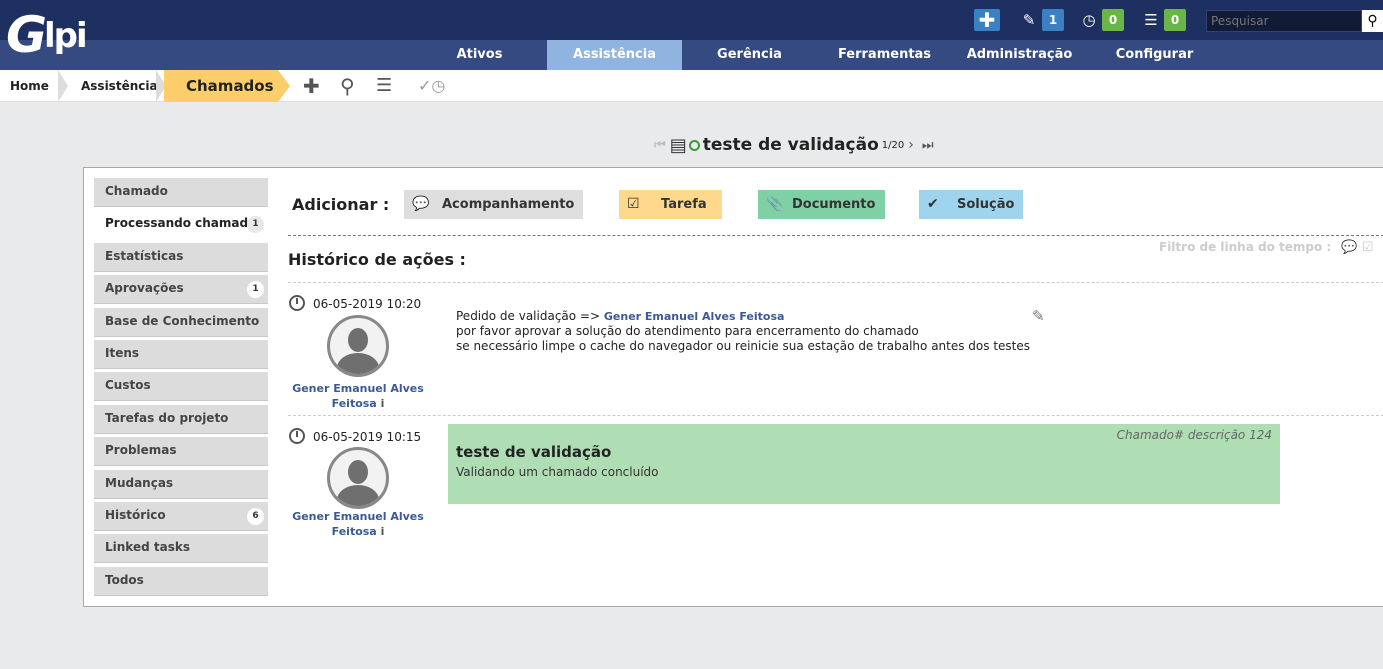 The image size is (1383, 669). Describe the element at coordinates (1089, 20) in the screenshot. I see `clock-icon: ◷` at that location.